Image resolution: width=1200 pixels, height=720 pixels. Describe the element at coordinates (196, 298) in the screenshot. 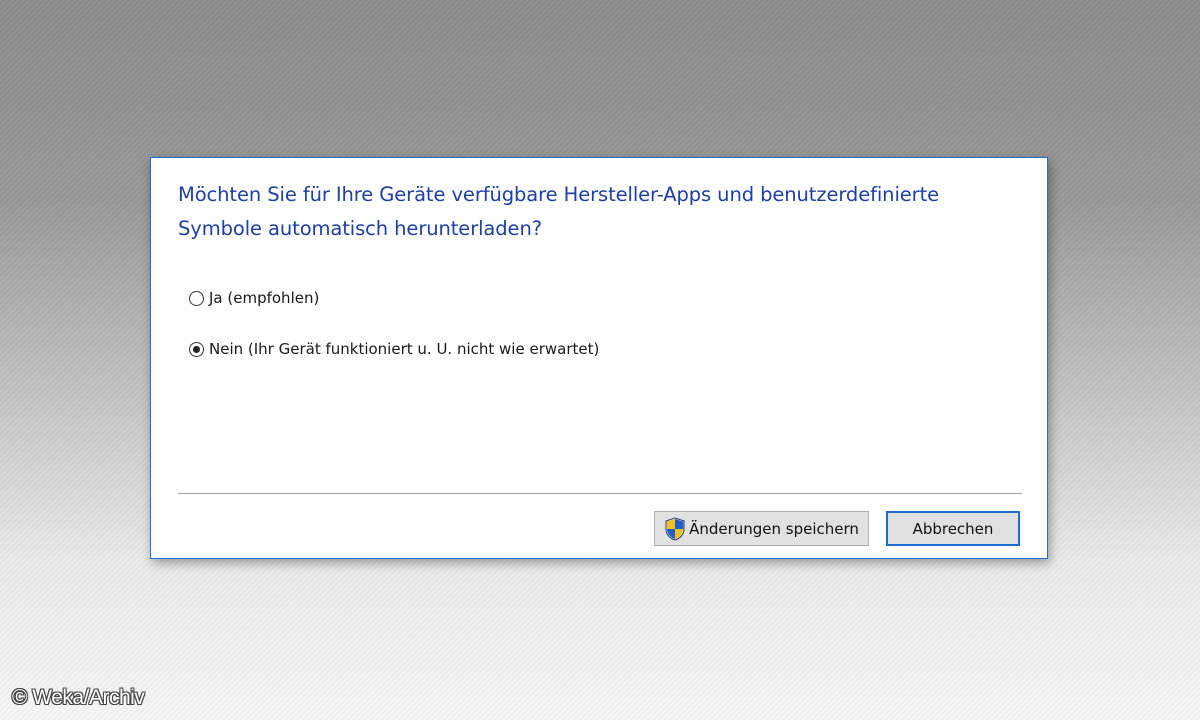

I see `radio-button-yes` at that location.